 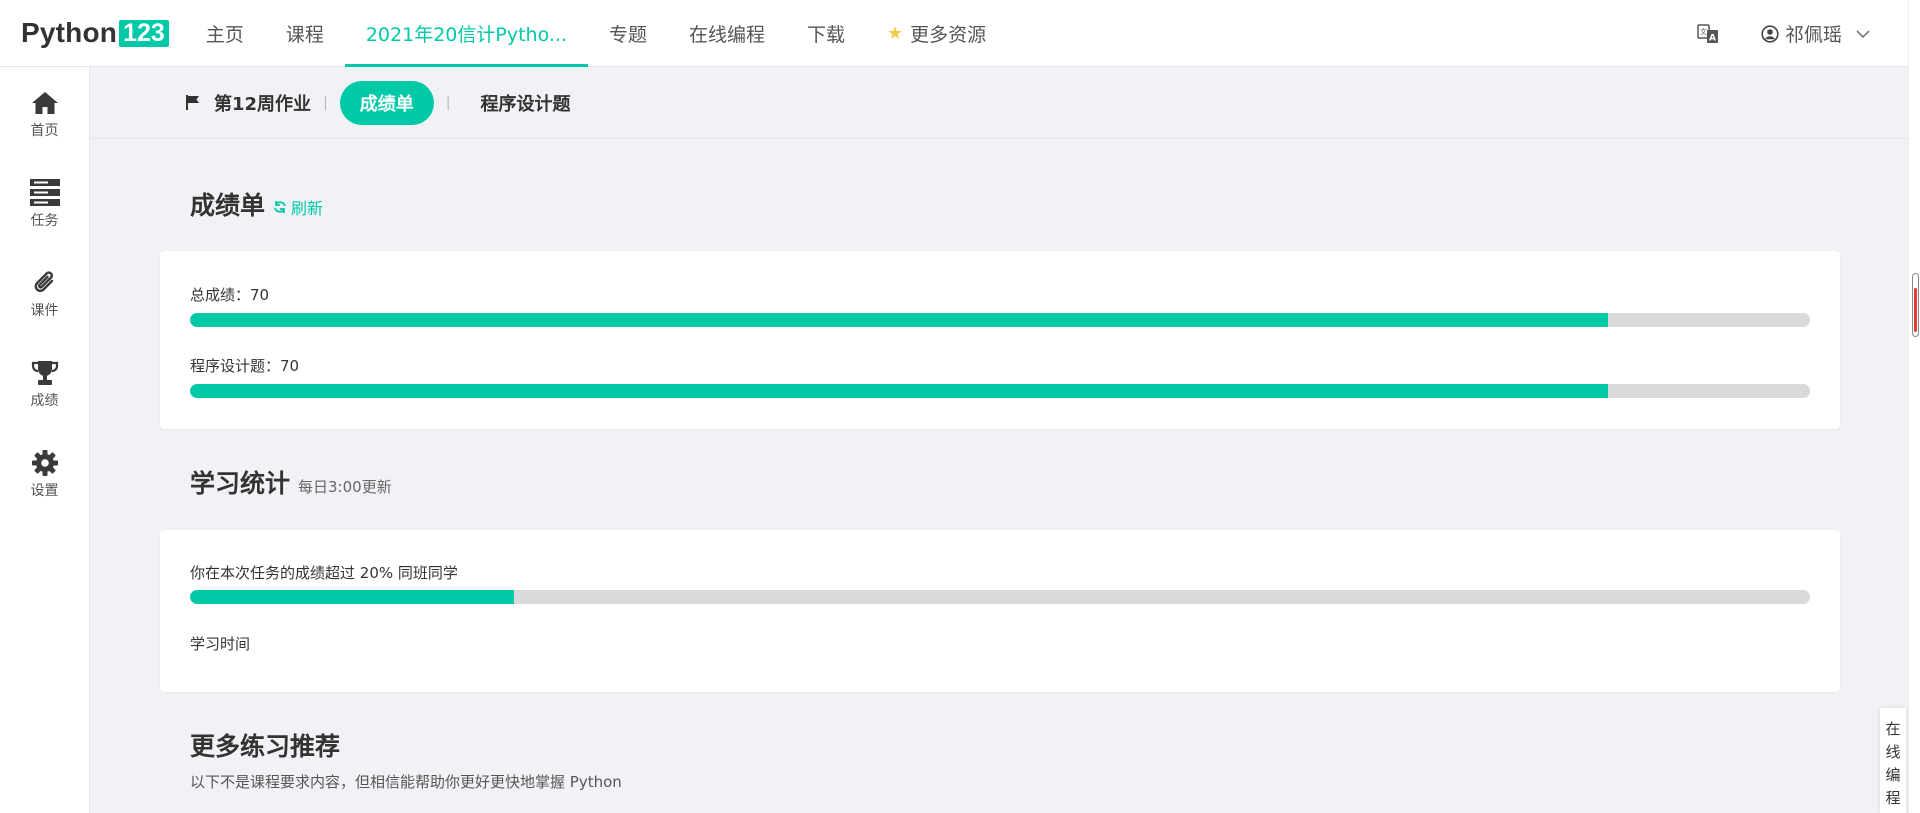 What do you see at coordinates (899, 320) in the screenshot?
I see `total-grade-progress-fill` at bounding box center [899, 320].